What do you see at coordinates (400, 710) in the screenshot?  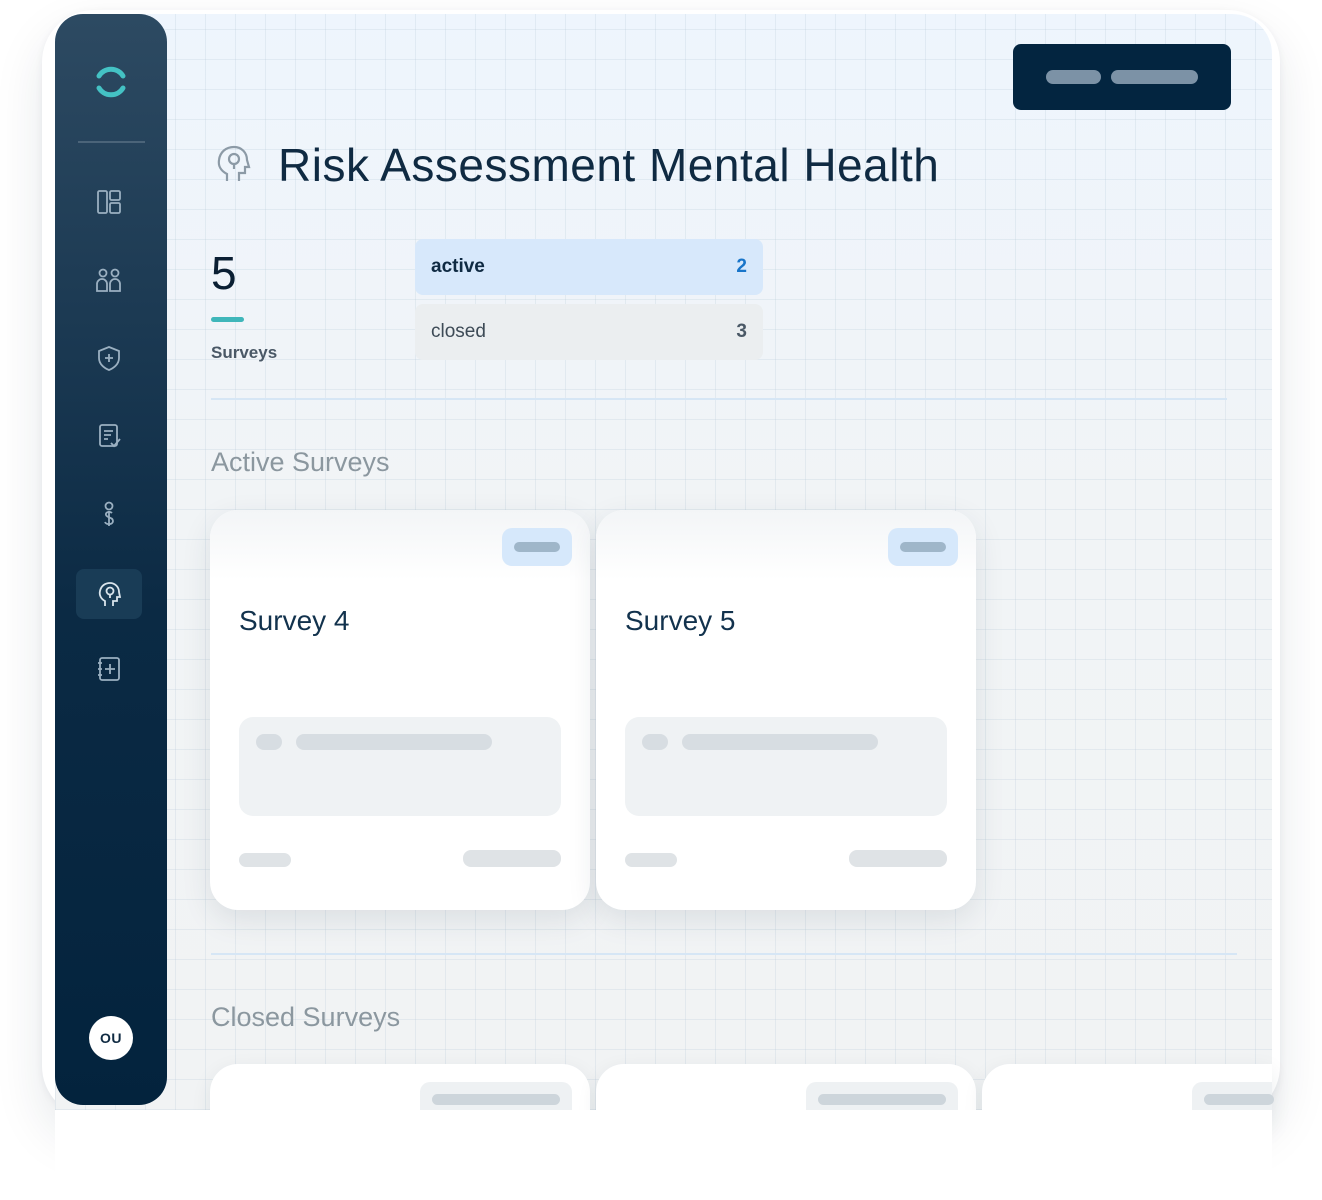 I see `survey-card: Survey 4` at bounding box center [400, 710].